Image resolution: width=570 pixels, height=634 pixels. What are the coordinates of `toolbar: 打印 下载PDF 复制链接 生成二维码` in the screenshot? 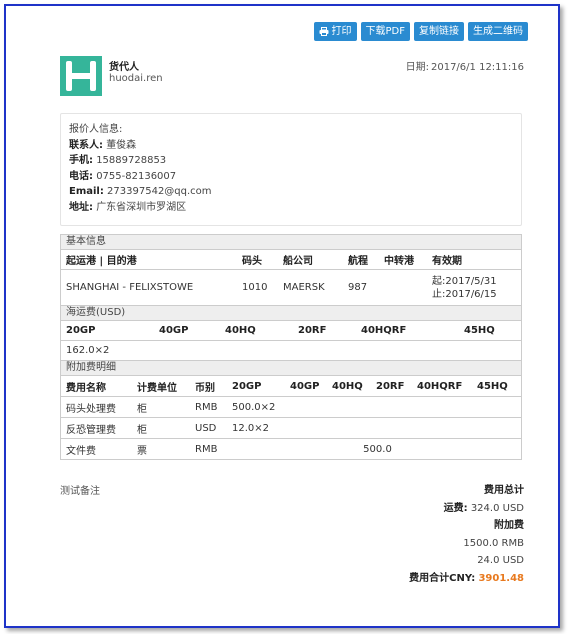 It's located at (420, 31).